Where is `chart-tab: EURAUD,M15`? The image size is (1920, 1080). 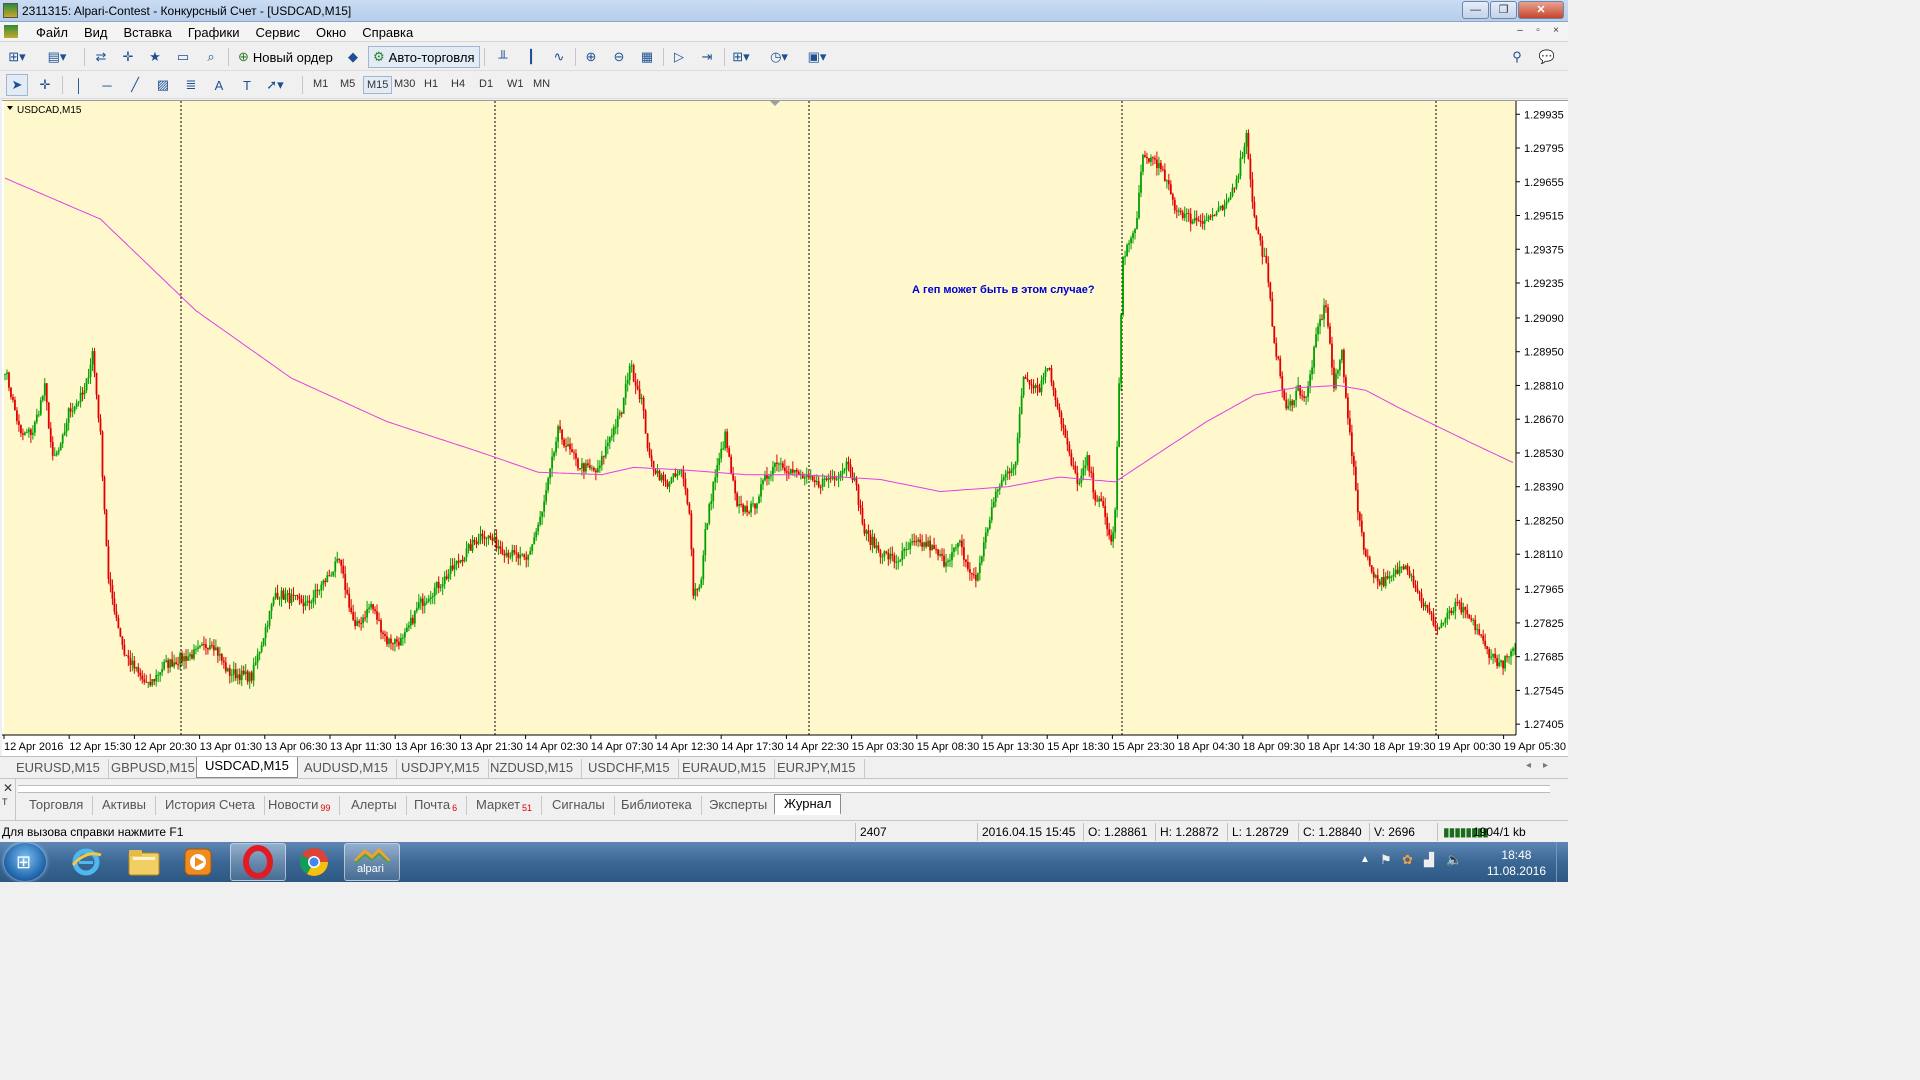
chart-tab: EURAUD,M15 is located at coordinates (724, 768).